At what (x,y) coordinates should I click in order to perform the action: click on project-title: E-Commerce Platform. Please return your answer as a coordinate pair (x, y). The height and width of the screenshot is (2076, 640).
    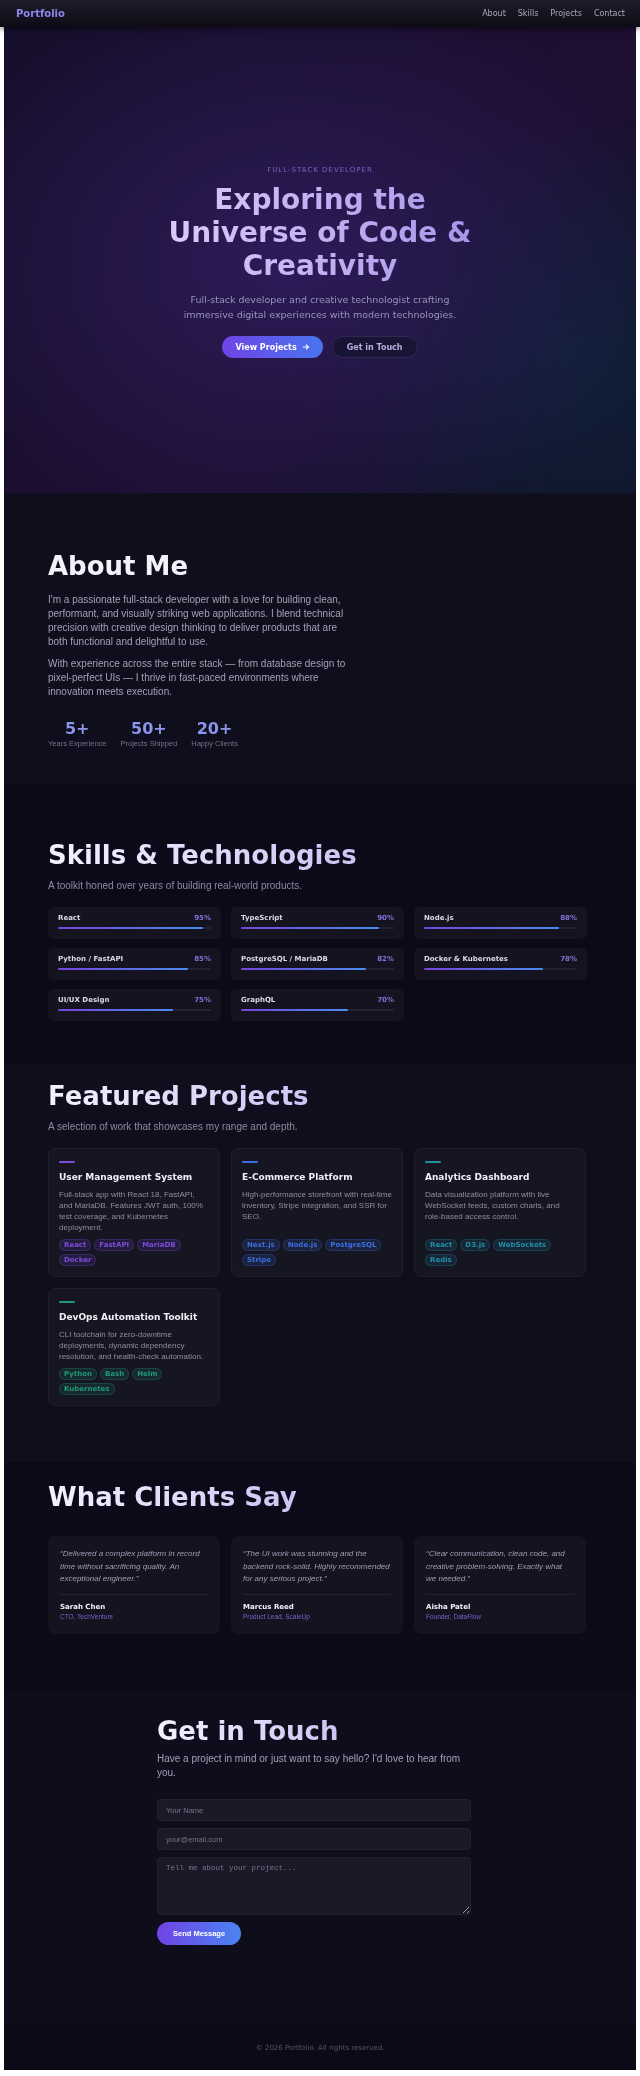
    Looking at the image, I should click on (298, 1177).